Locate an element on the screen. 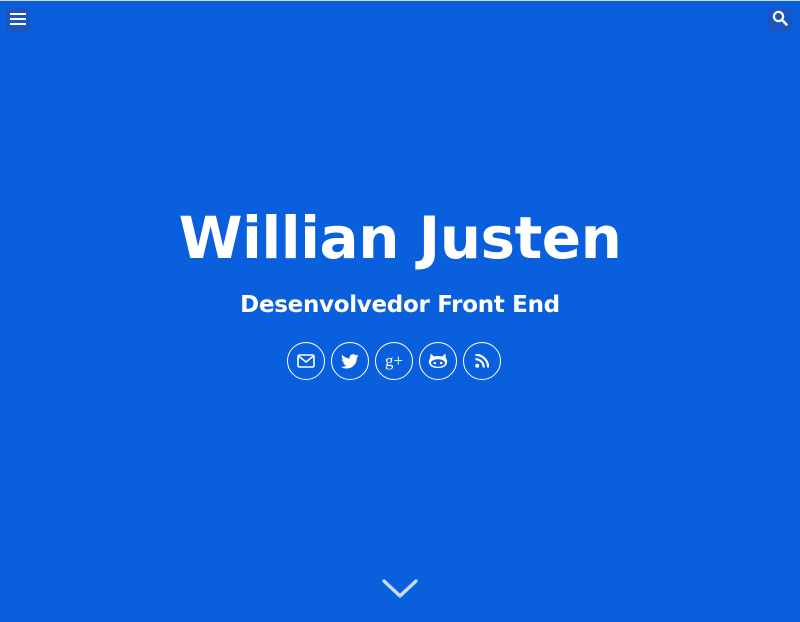 The height and width of the screenshot is (622, 800). social-link-twitter is located at coordinates (350, 361).